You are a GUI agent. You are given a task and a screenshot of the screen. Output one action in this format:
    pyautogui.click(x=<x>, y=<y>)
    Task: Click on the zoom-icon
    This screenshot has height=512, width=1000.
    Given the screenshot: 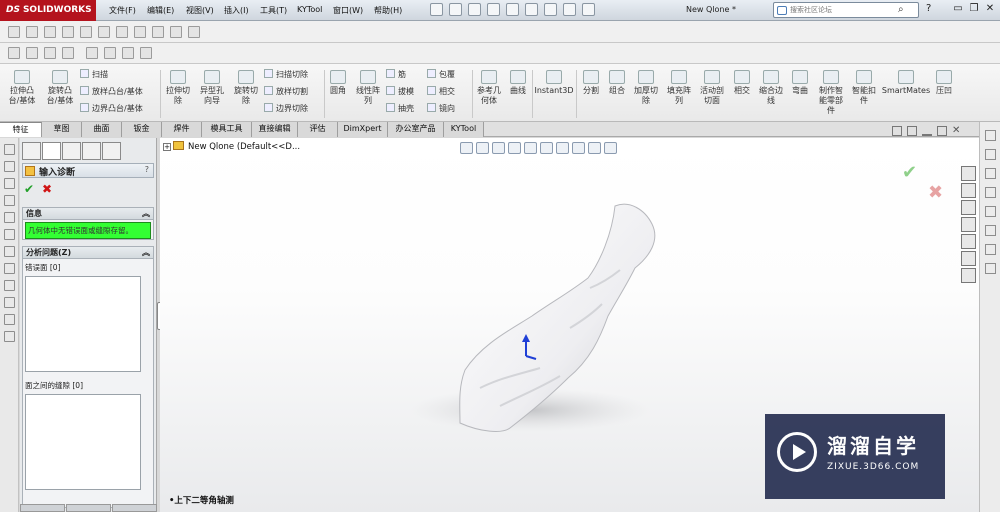 What is the action you would take?
    pyautogui.click(x=14, y=53)
    